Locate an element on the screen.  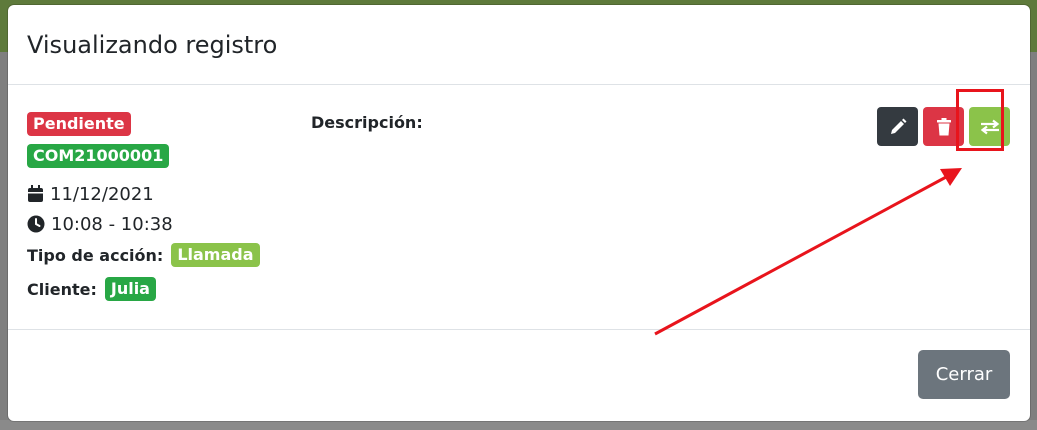
delete-button is located at coordinates (943, 126).